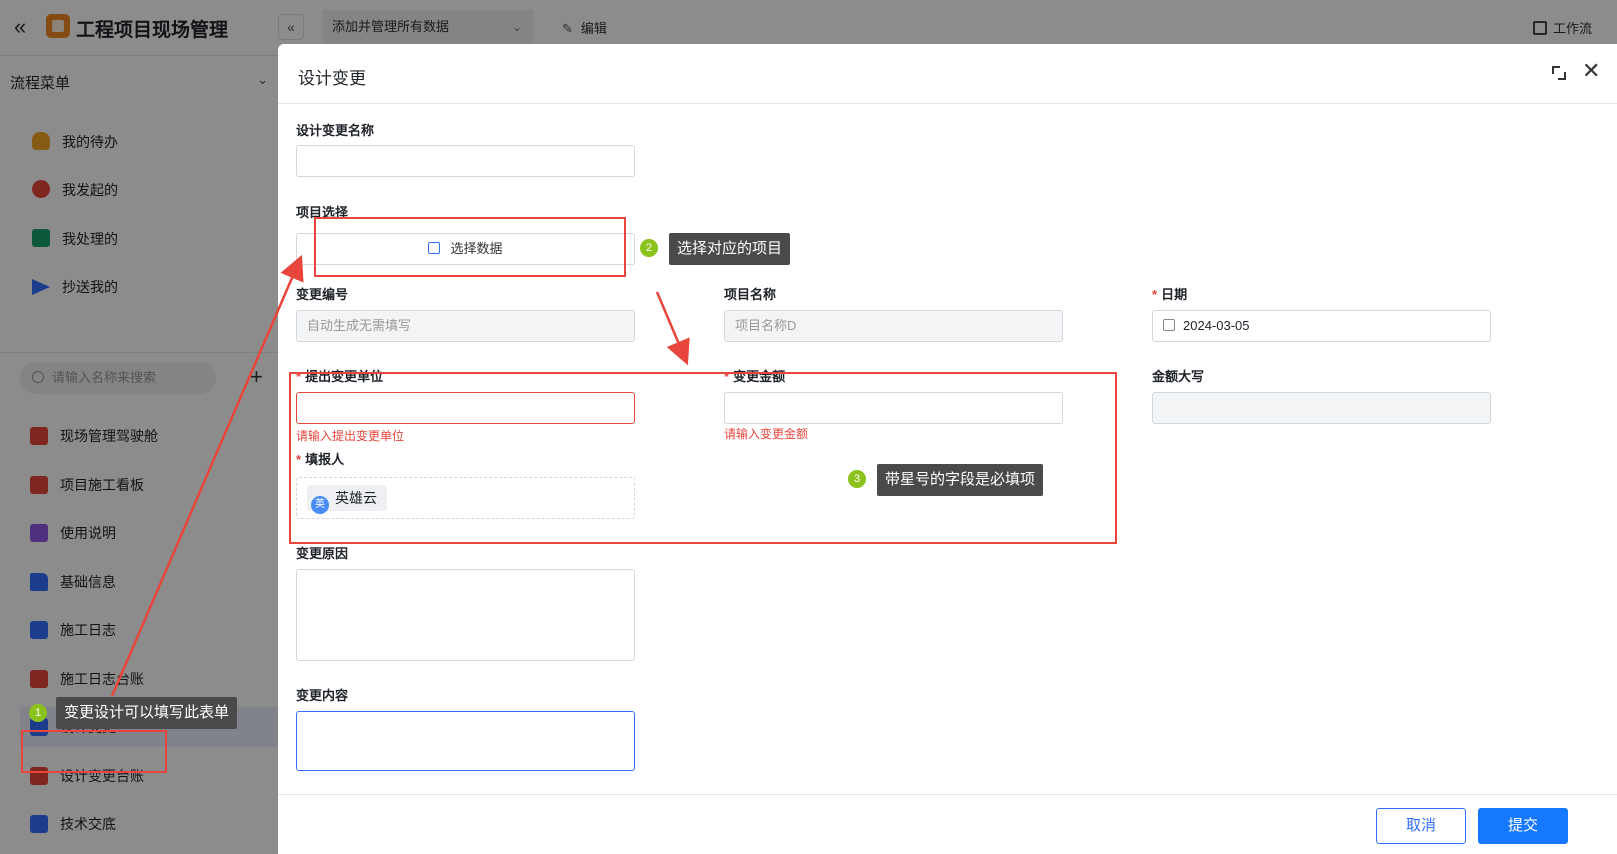 This screenshot has height=854, width=1617. Describe the element at coordinates (1174, 294) in the screenshot. I see `date-label-text: 日期` at that location.